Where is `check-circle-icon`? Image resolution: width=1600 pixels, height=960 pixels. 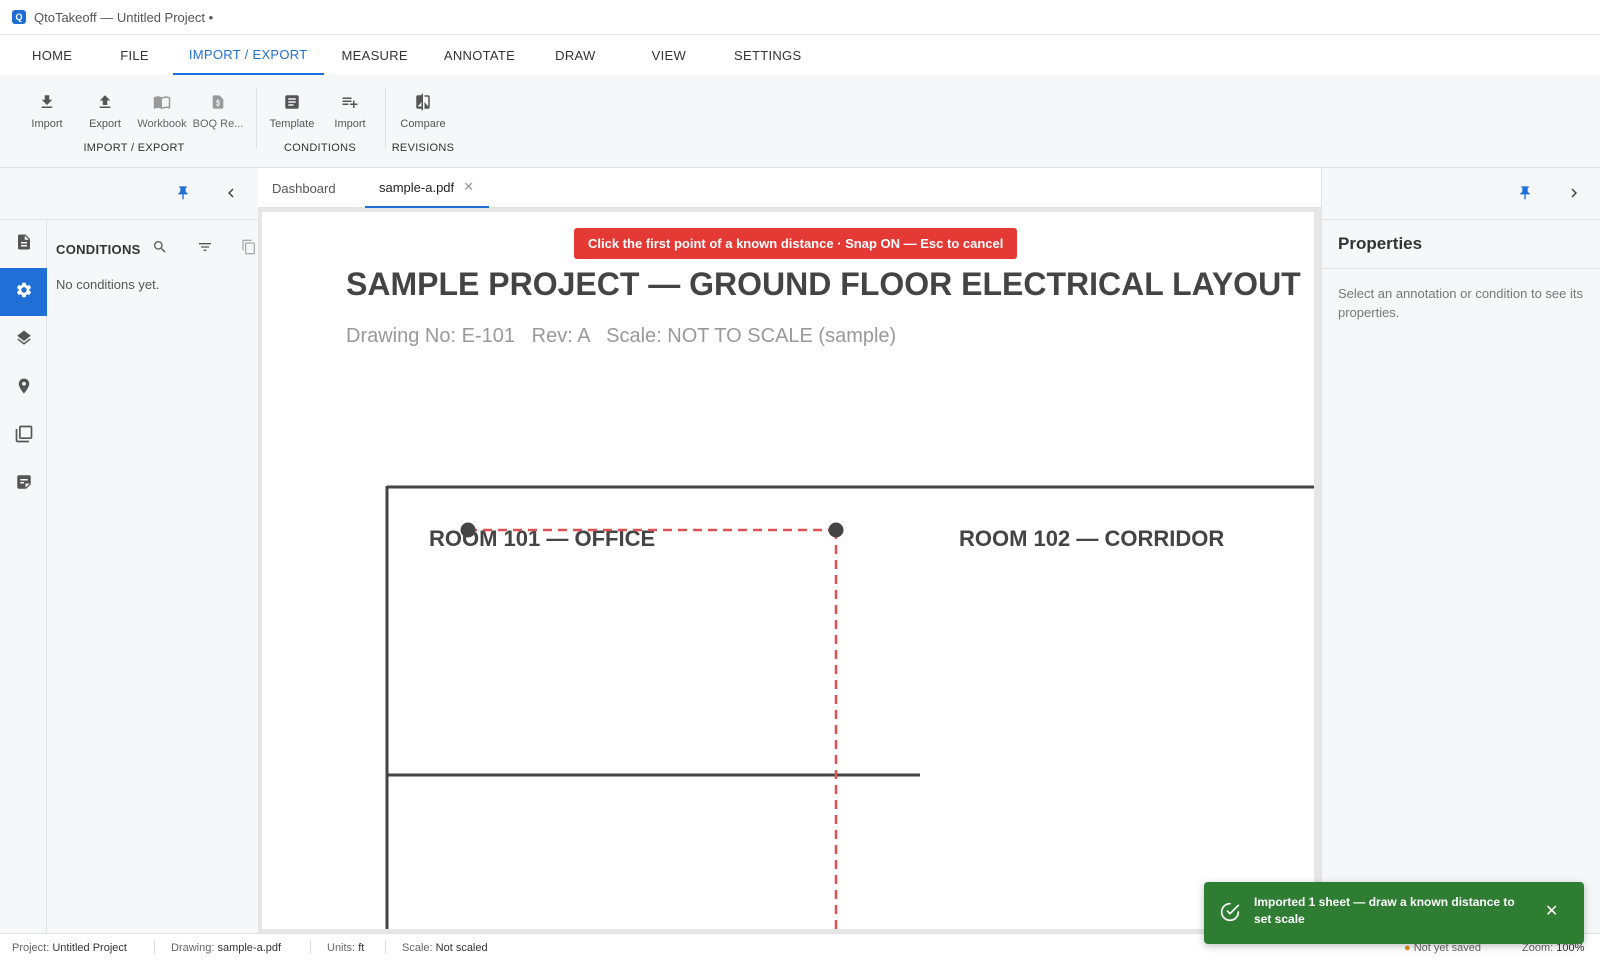 check-circle-icon is located at coordinates (1230, 914).